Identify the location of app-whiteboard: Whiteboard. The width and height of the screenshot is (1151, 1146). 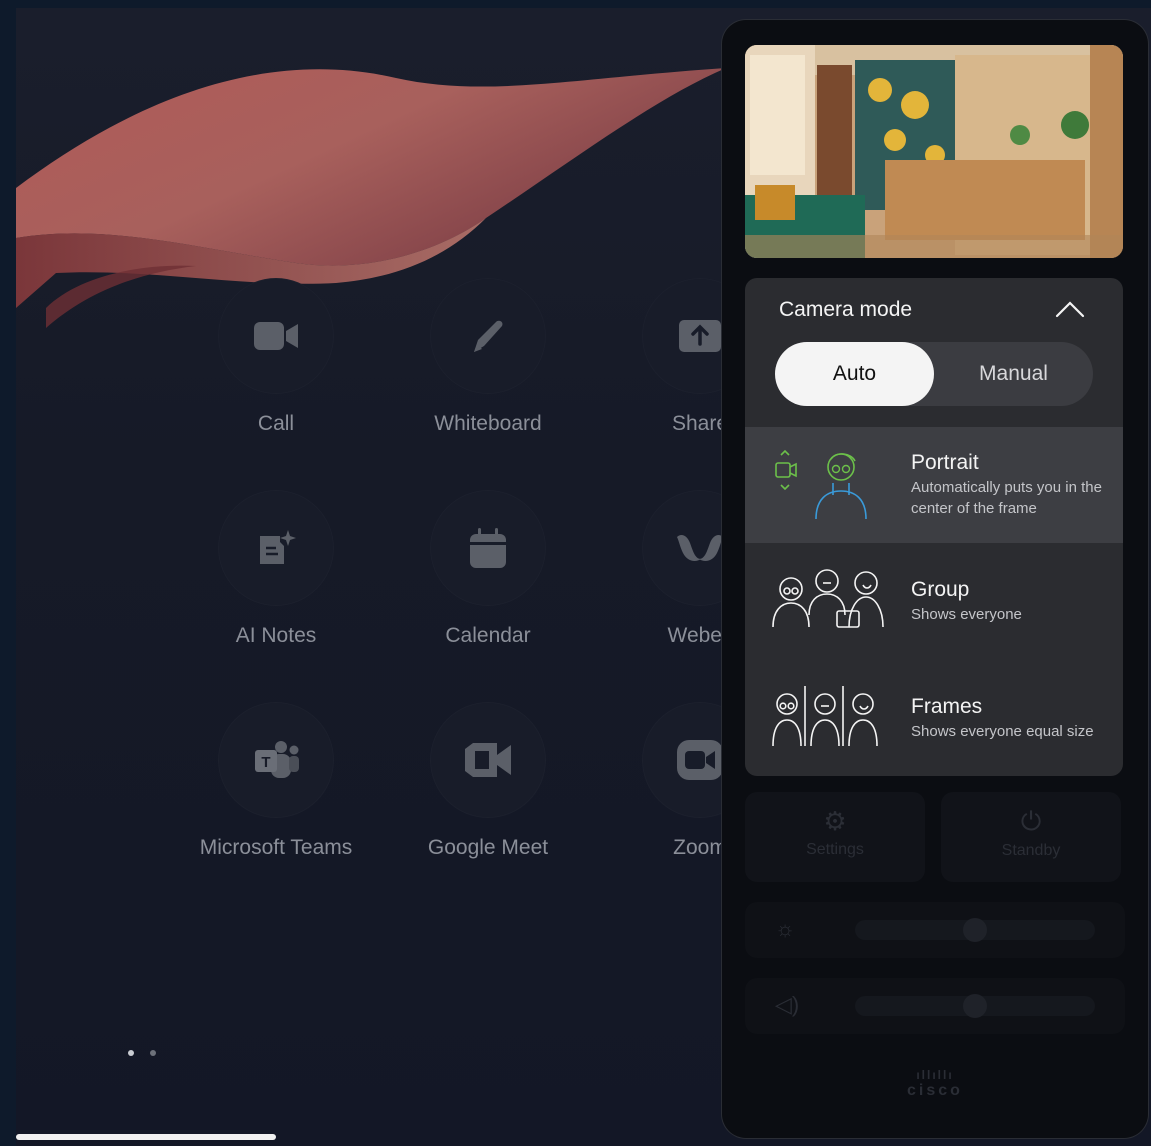
(488, 357).